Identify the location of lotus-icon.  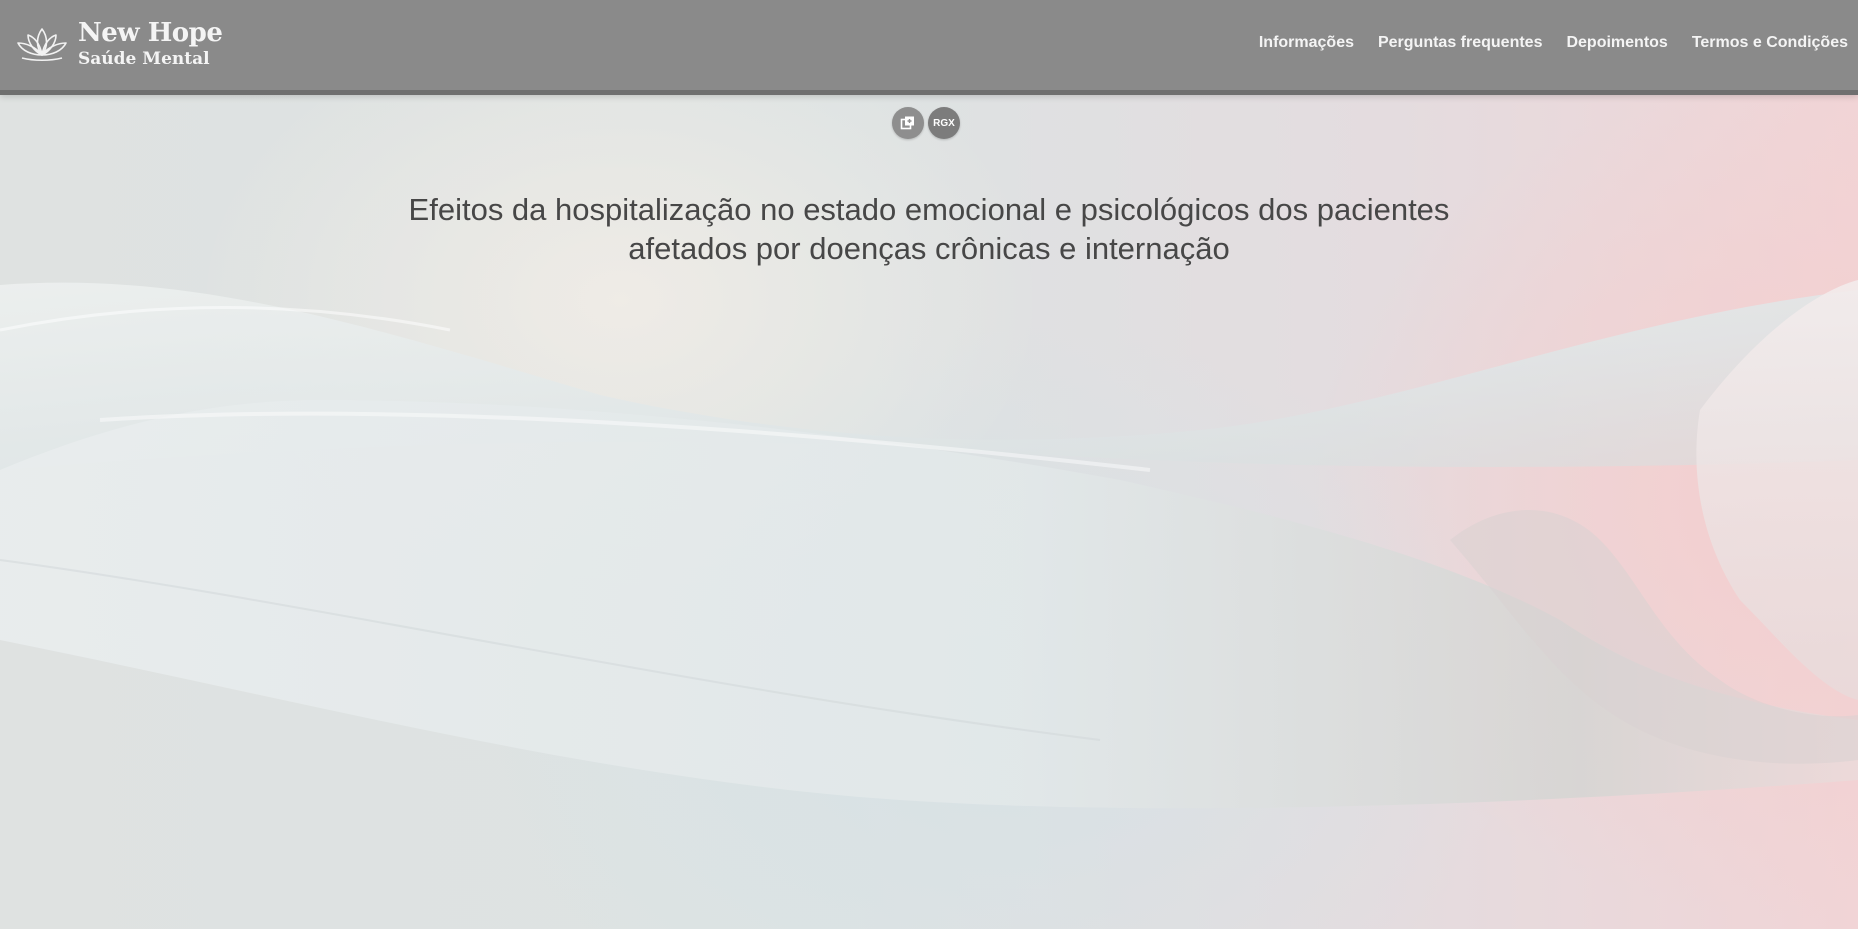
(42, 45).